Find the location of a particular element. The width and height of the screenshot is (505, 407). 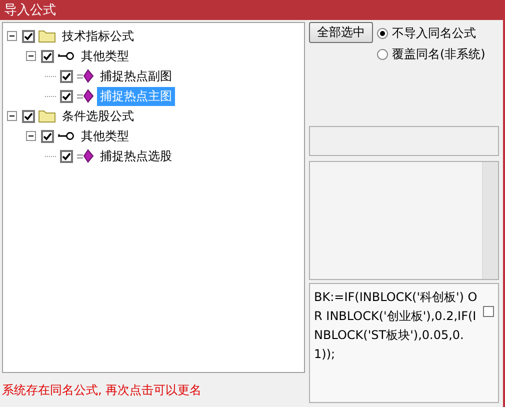

formula-box: BK:=IF(INBLOCK('科创板') OR INBLOCK('创业板'),0.2,IF(INBLOCK('ST板块'),0.05,0.1)); is located at coordinates (404, 343).